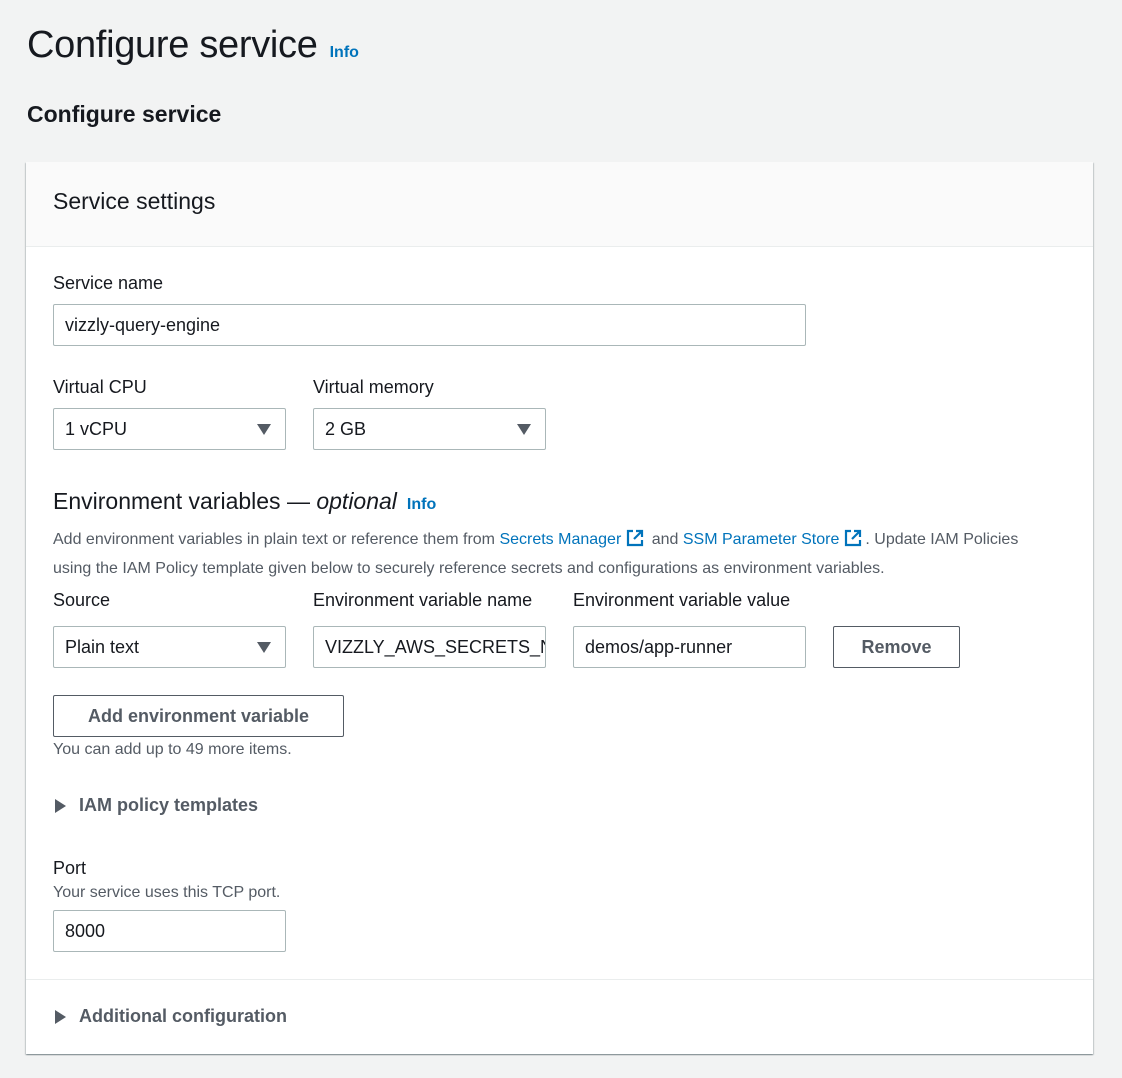 The height and width of the screenshot is (1078, 1122). Describe the element at coordinates (896, 647) in the screenshot. I see `remove-button: Remove` at that location.